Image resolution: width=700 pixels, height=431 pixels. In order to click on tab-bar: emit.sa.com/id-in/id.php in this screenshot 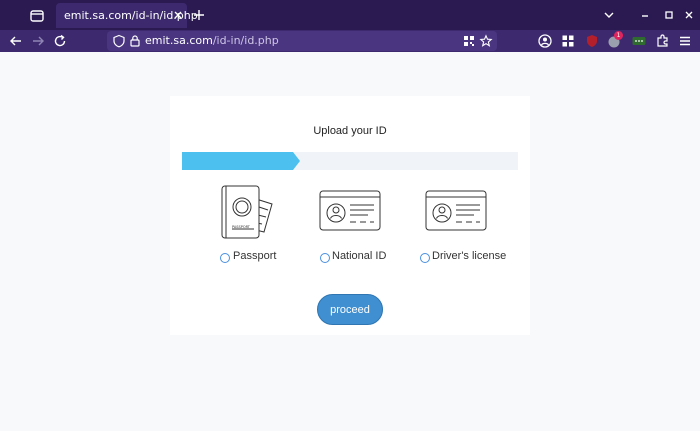, I will do `click(350, 15)`.